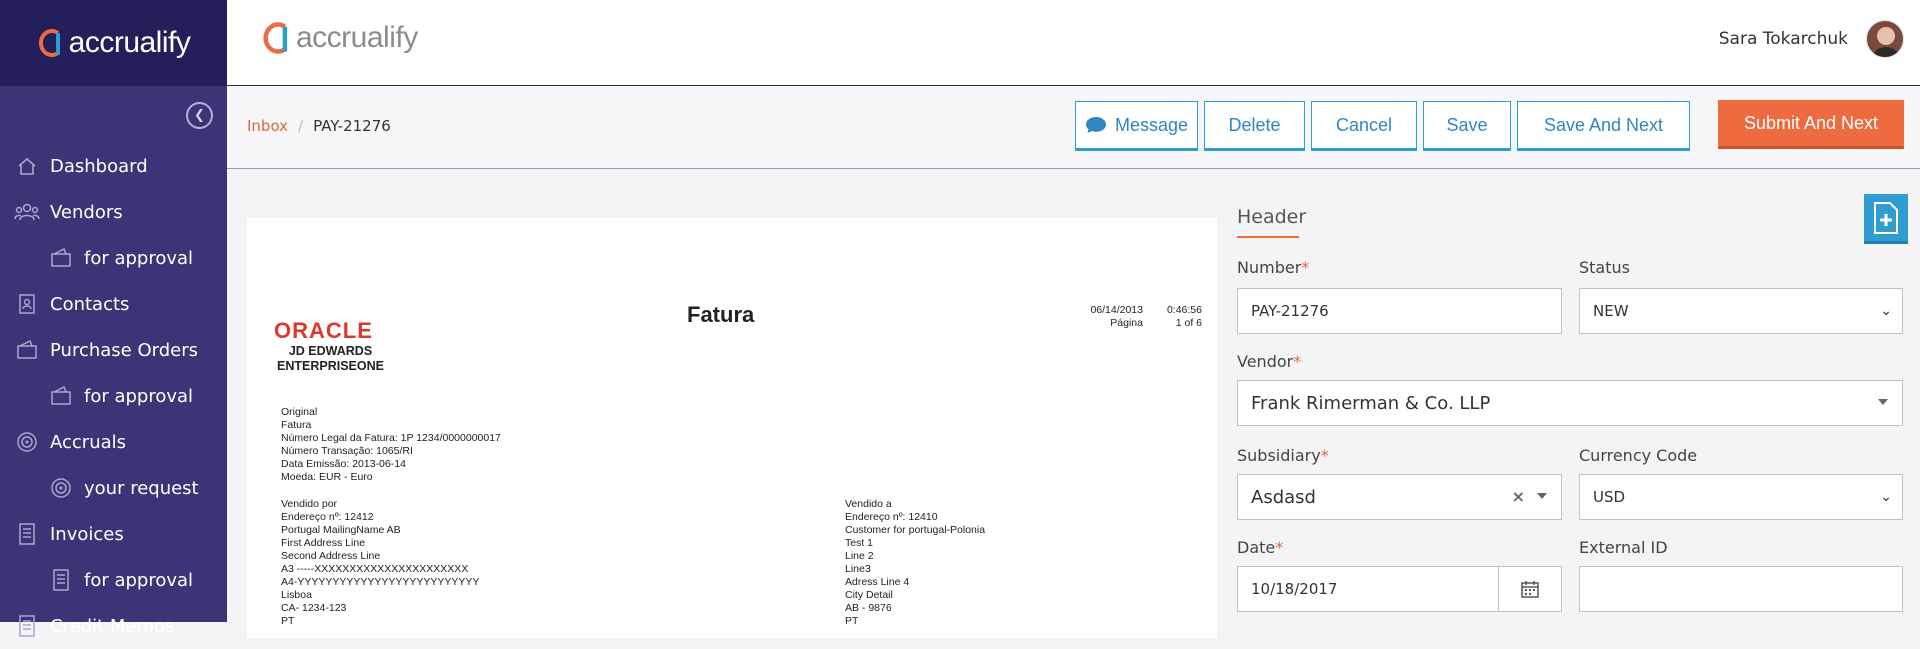 Image resolution: width=1920 pixels, height=649 pixels. I want to click on jde-logo: JD EDWARDS ENTERPRISEONE, so click(330, 359).